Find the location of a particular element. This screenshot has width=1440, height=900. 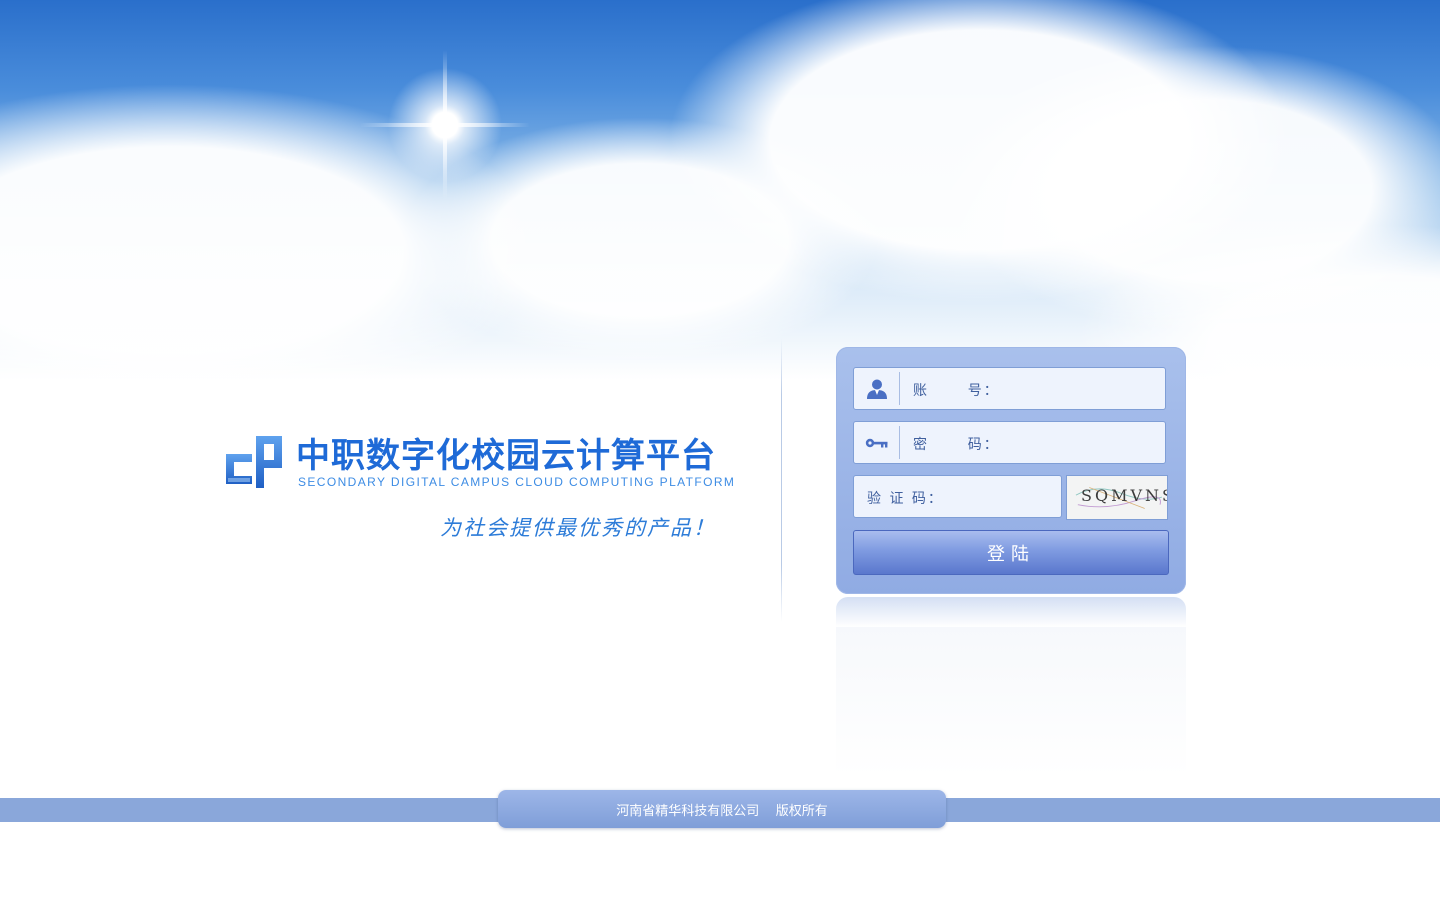

captcha-input is located at coordinates (1001, 497).